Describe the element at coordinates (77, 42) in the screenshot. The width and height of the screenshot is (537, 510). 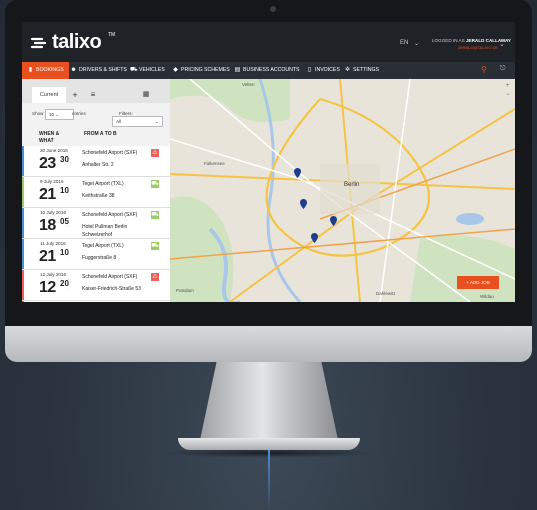
I see `brand-name: talixo` at that location.